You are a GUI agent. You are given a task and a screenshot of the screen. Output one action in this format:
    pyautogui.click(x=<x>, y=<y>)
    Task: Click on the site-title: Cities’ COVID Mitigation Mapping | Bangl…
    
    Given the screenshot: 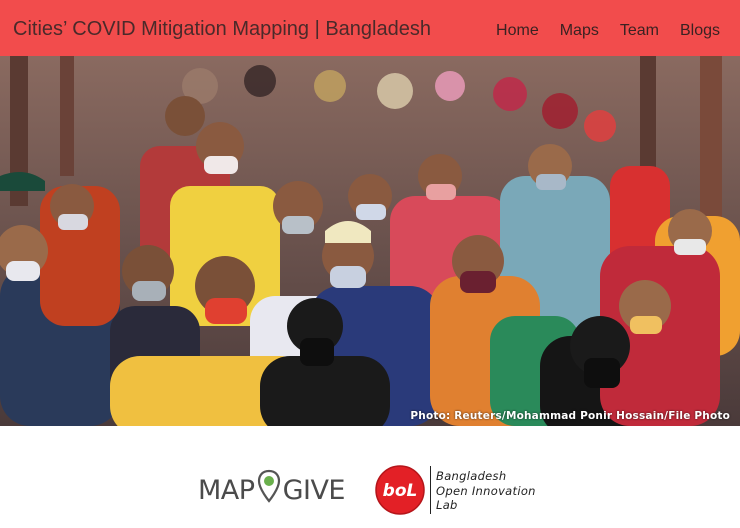 What is the action you would take?
    pyautogui.click(x=222, y=29)
    